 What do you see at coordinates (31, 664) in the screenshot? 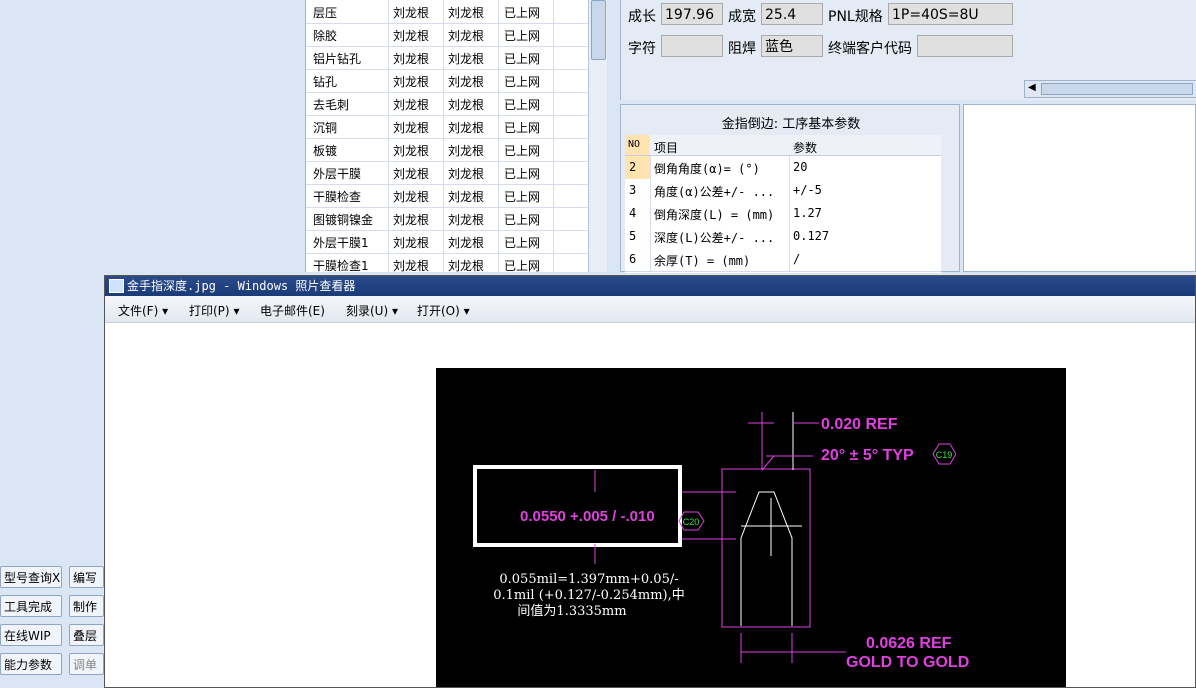
I see `left-button-6: 能力参数` at bounding box center [31, 664].